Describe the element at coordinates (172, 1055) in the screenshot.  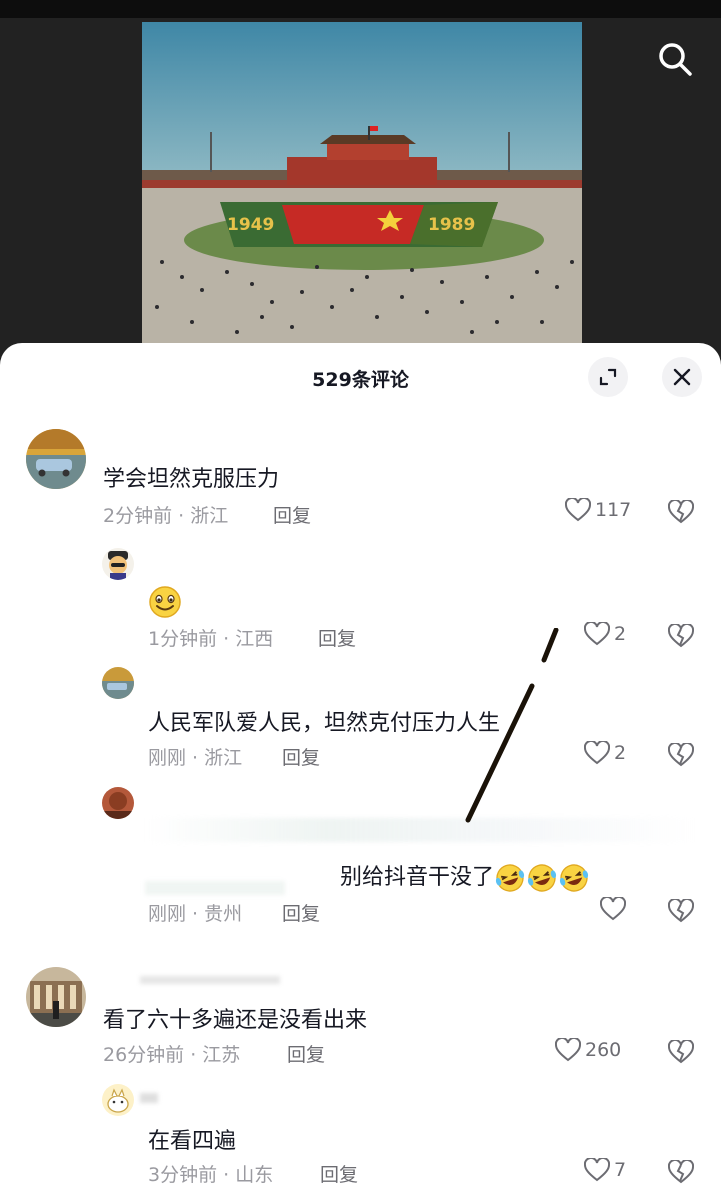
I see `comment-meta: 26分钟前 · 江苏` at that location.